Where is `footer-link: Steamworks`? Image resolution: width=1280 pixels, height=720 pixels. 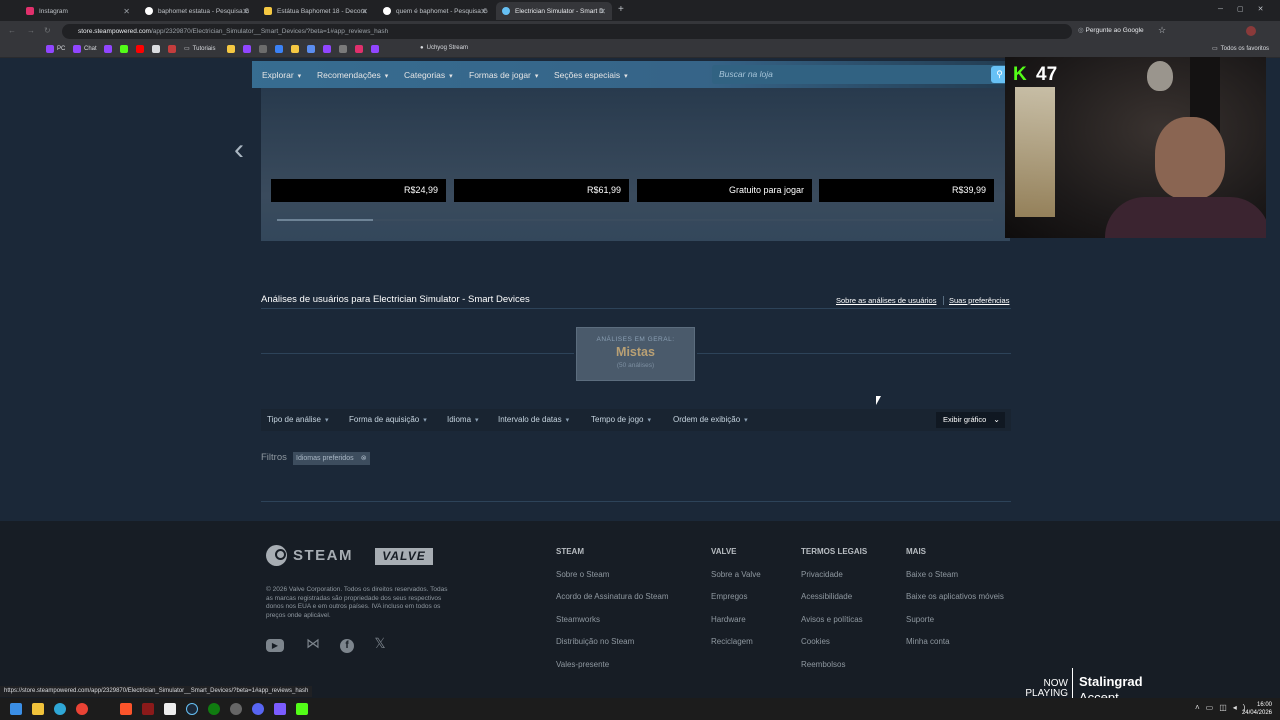
footer-link: Steamworks is located at coordinates (578, 619).